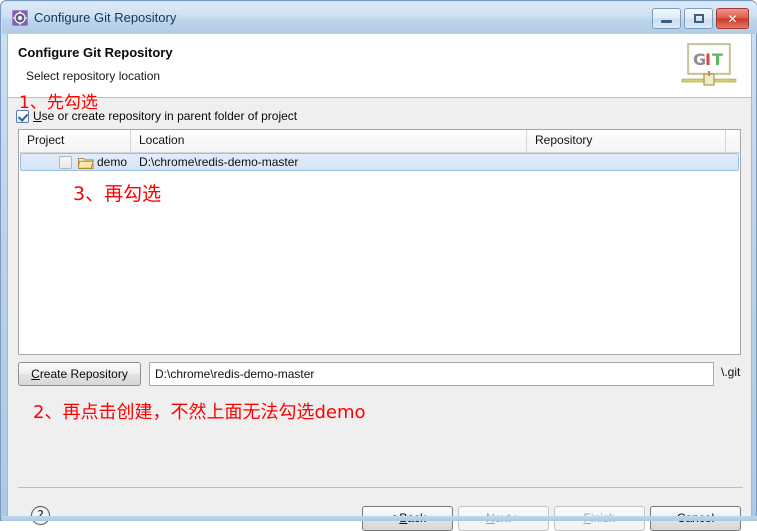 This screenshot has height=531, width=757. Describe the element at coordinates (65, 162) in the screenshot. I see `row-checkbox` at that location.